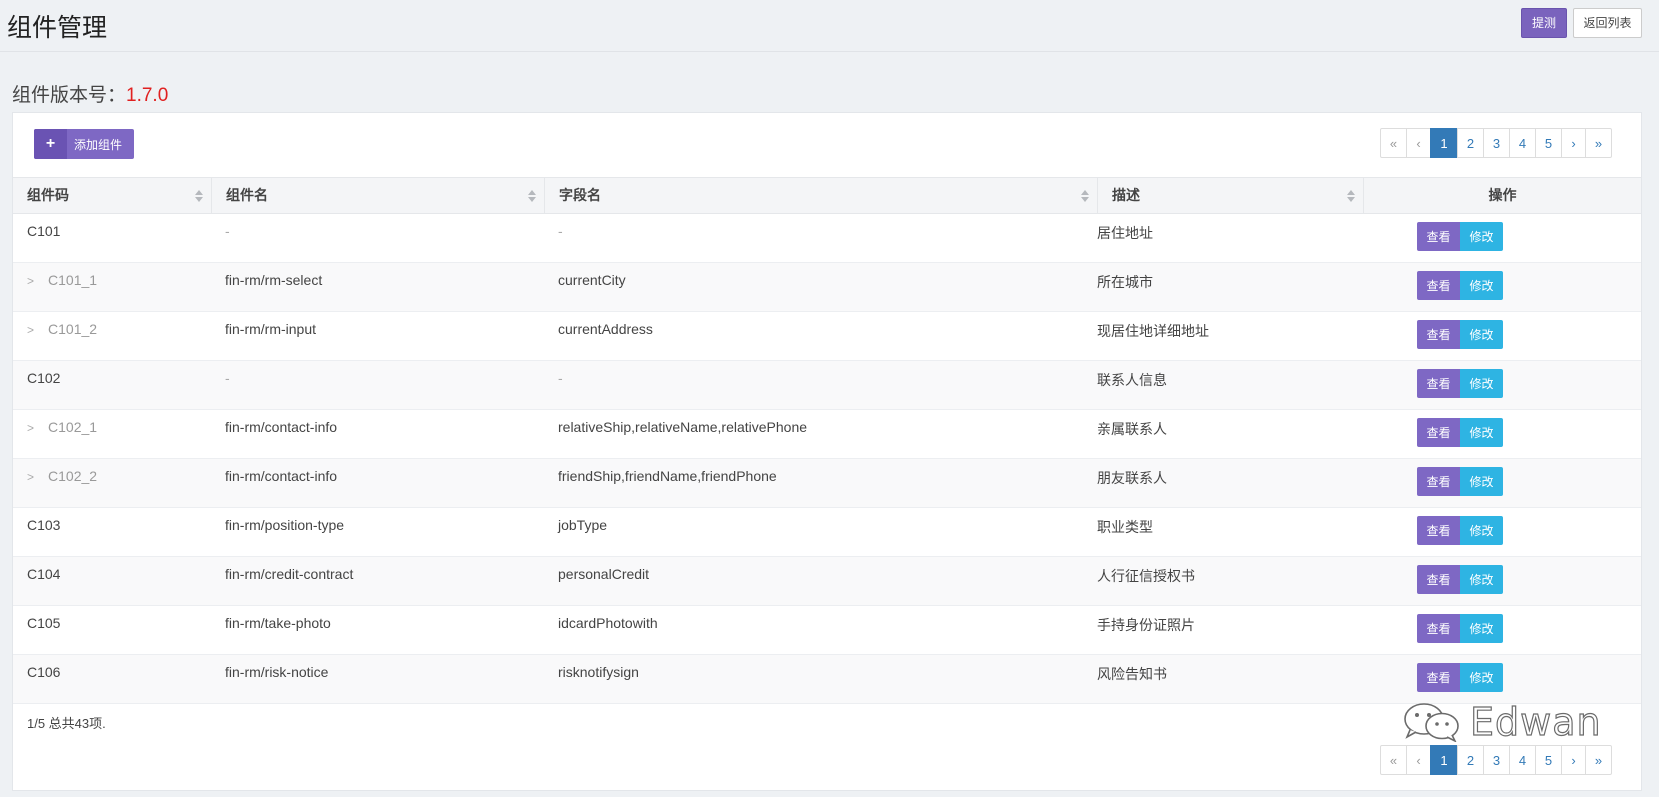 The width and height of the screenshot is (1659, 797). Describe the element at coordinates (50, 144) in the screenshot. I see `plus-icon: +` at that location.